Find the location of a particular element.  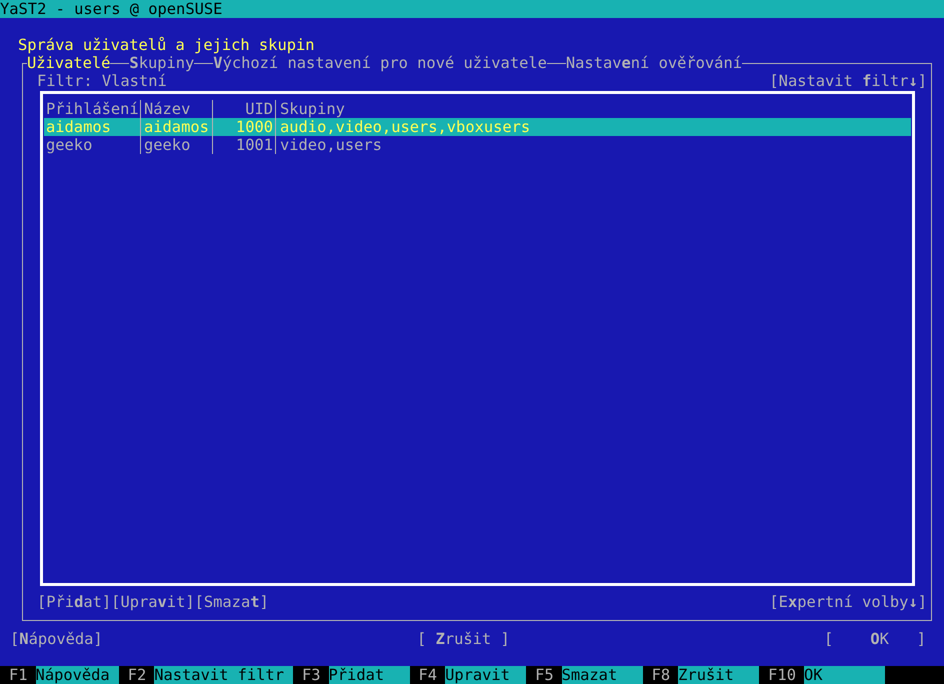

table-row: geeko geeko 1001 video,users is located at coordinates (477, 145).